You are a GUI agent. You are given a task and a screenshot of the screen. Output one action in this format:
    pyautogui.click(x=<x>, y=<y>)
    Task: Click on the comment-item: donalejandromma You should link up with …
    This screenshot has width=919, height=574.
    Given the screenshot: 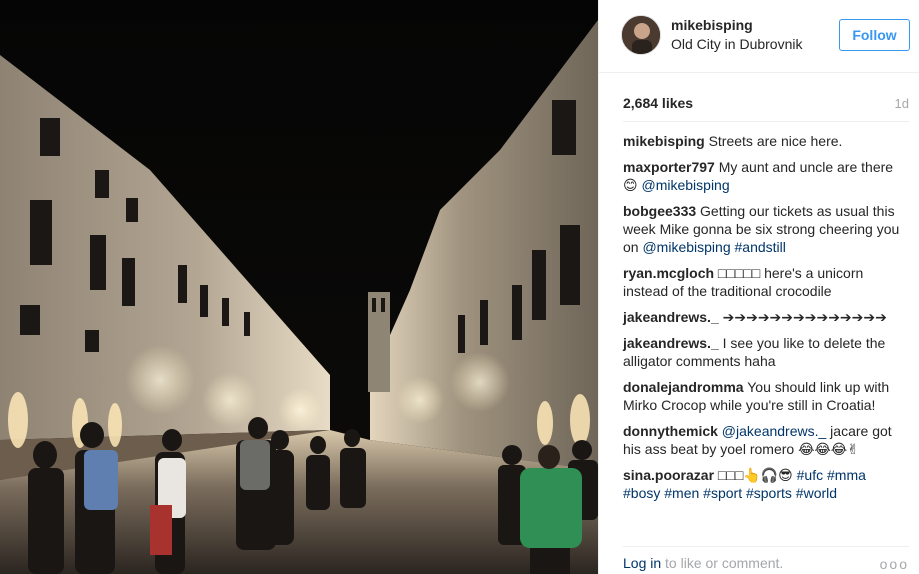 What is the action you would take?
    pyautogui.click(x=762, y=396)
    